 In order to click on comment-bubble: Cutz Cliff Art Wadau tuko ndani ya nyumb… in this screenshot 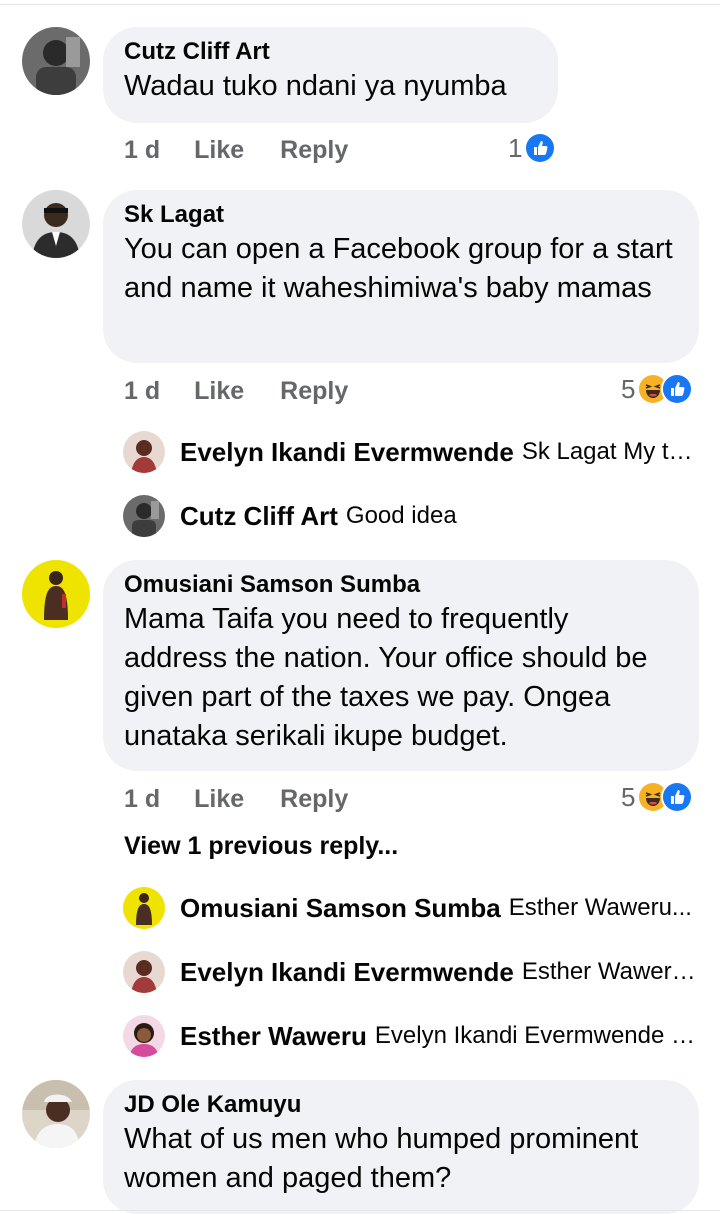, I will do `click(330, 75)`.